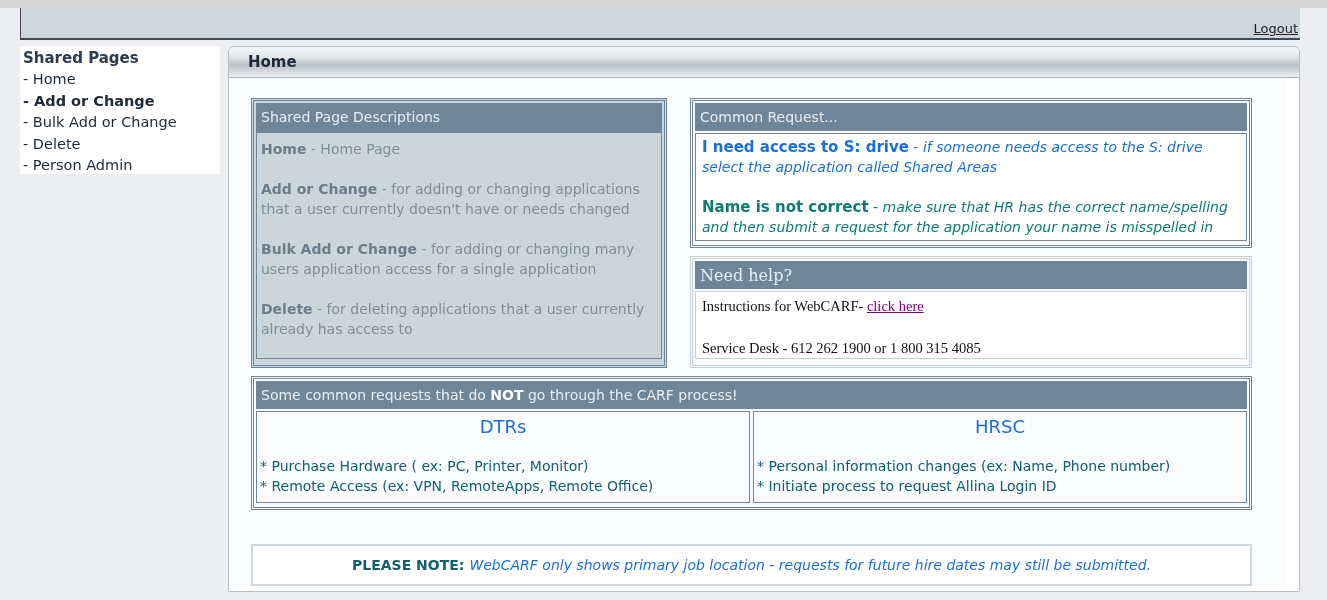 The height and width of the screenshot is (600, 1327). Describe the element at coordinates (451, 199) in the screenshot. I see `description-text: Add or Change - for adding or changing applications that a user currently doesn't have or needs changed` at that location.